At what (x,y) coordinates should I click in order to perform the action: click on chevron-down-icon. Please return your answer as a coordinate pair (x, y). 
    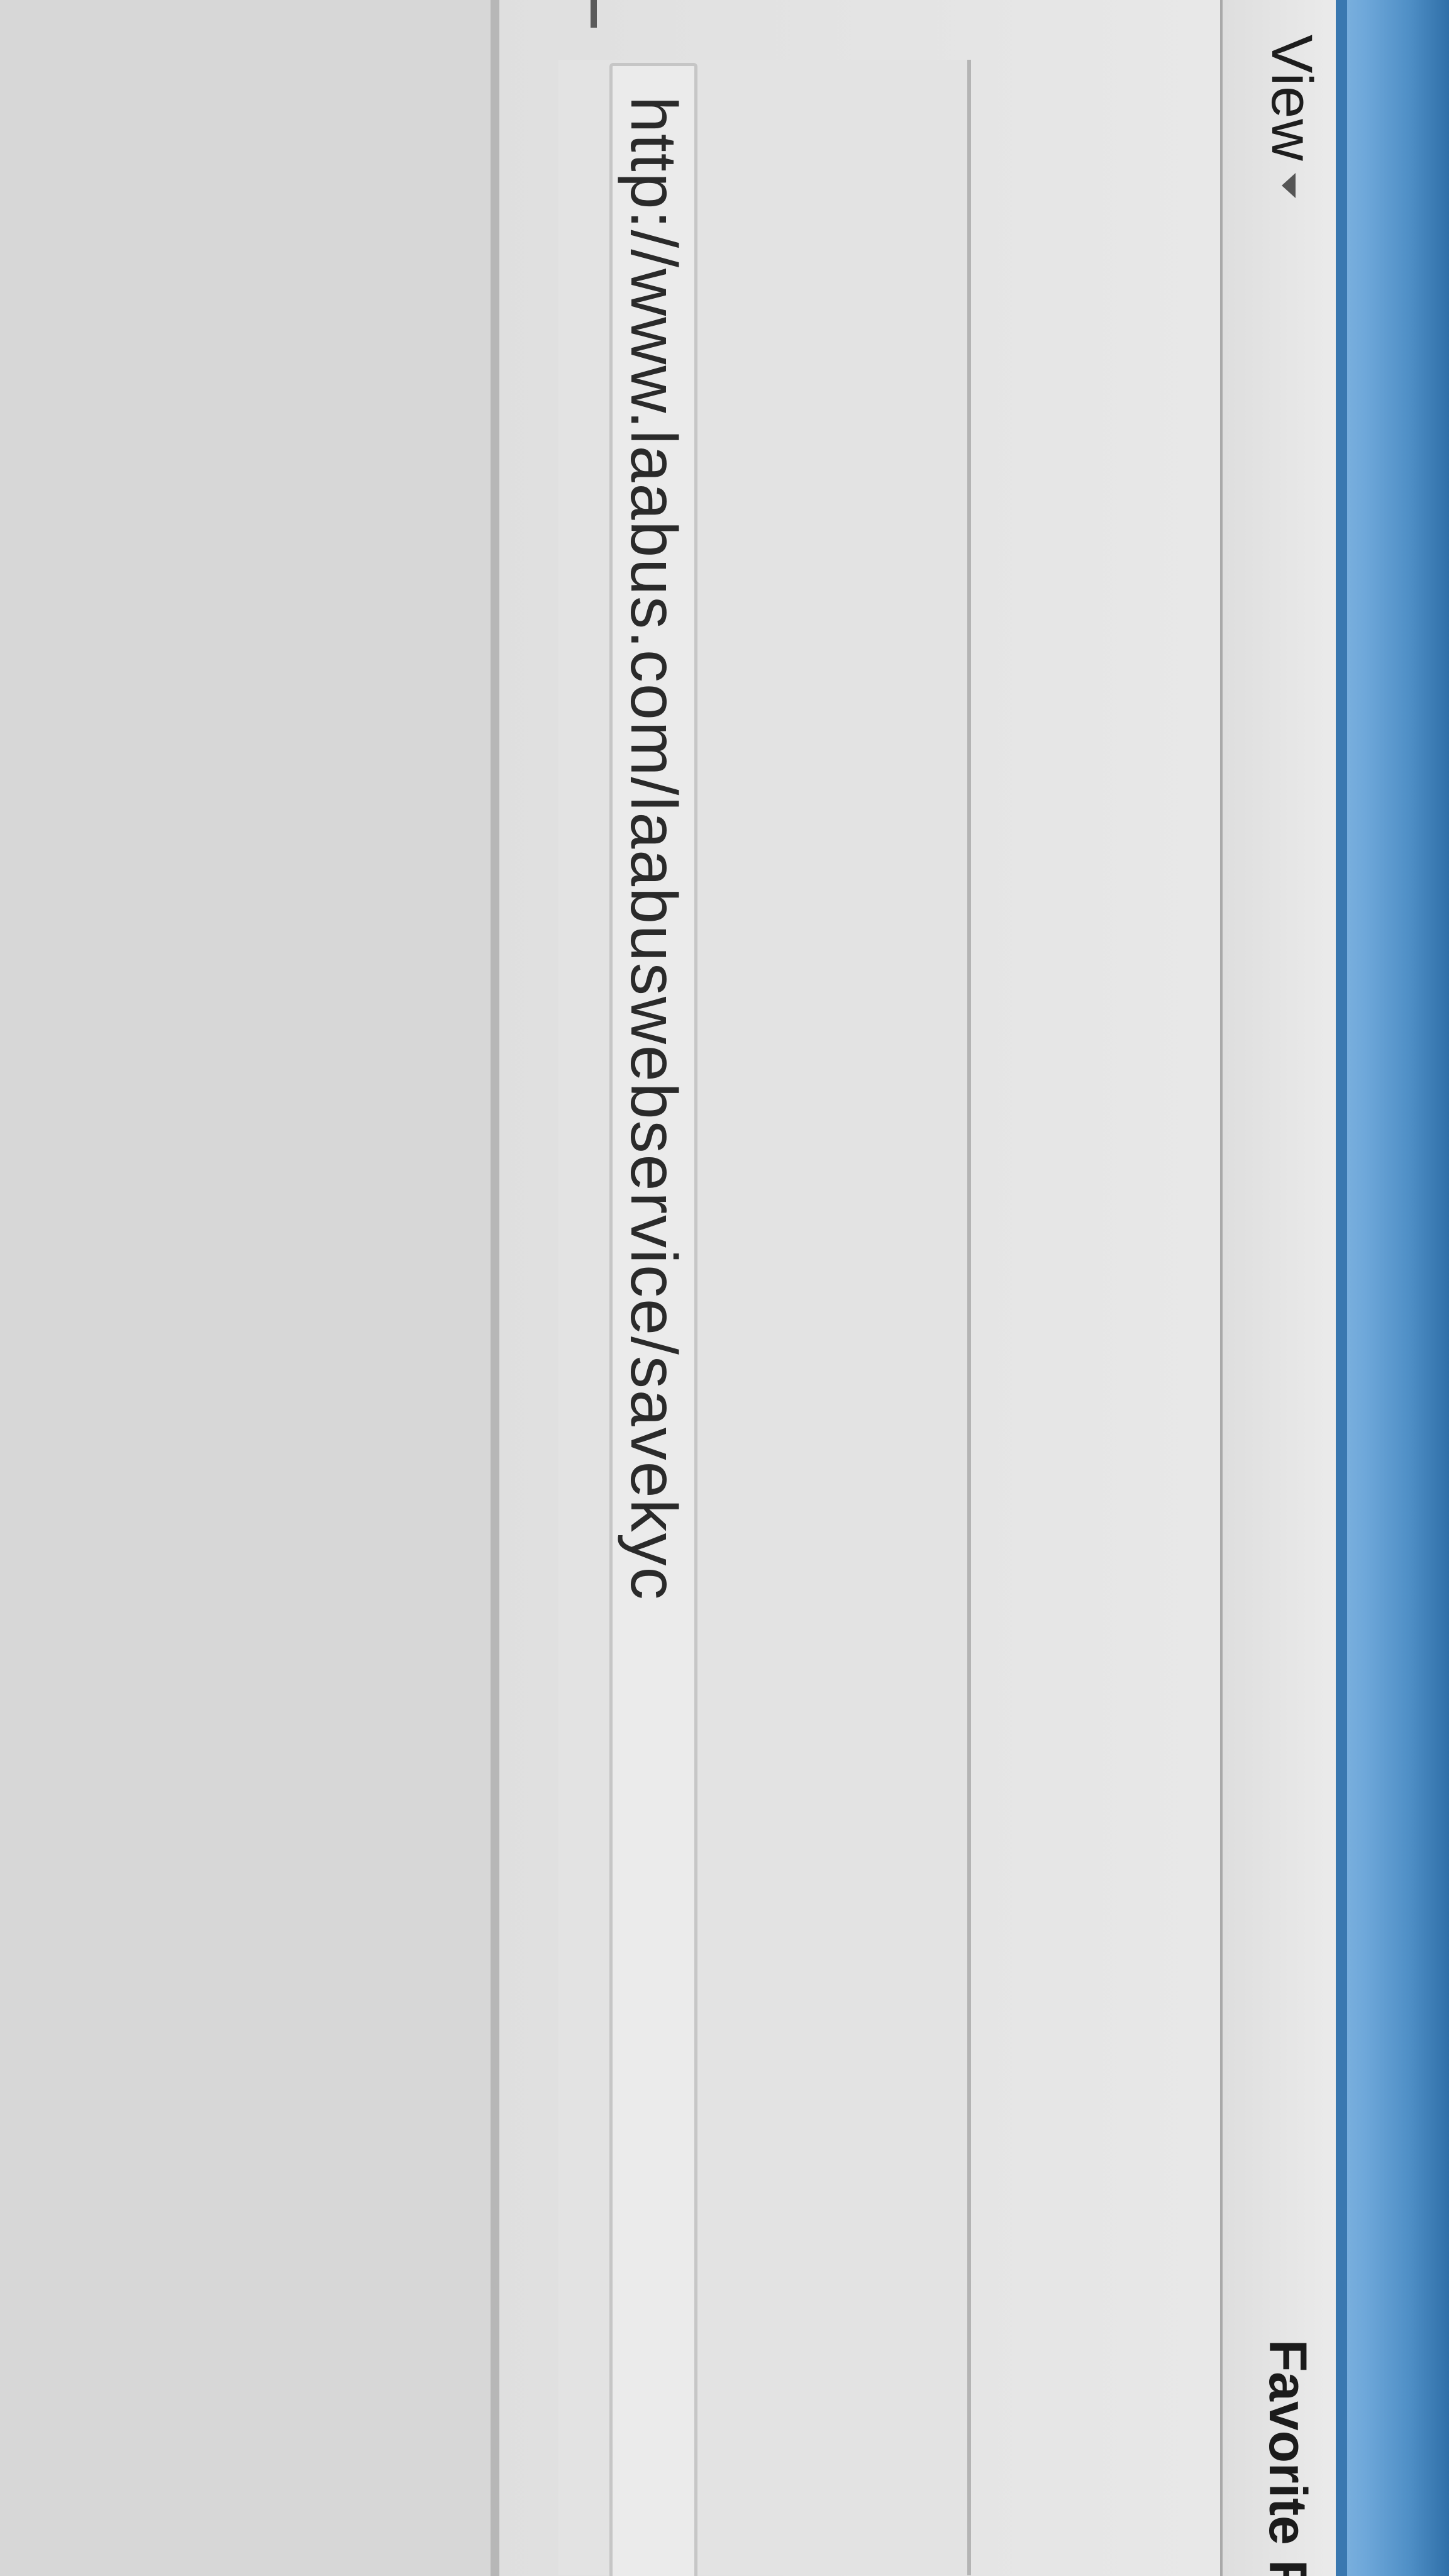
    Looking at the image, I should click on (1289, 185).